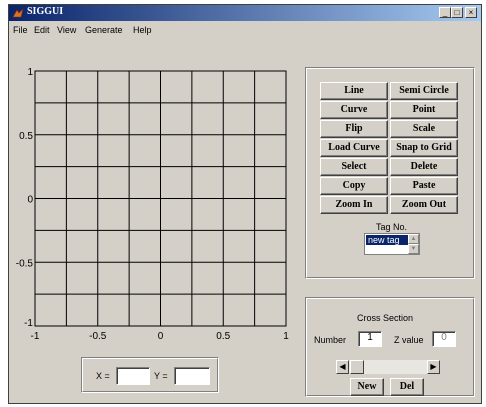 The width and height of the screenshot is (486, 407). What do you see at coordinates (445, 12) in the screenshot?
I see `minimize-button: _` at bounding box center [445, 12].